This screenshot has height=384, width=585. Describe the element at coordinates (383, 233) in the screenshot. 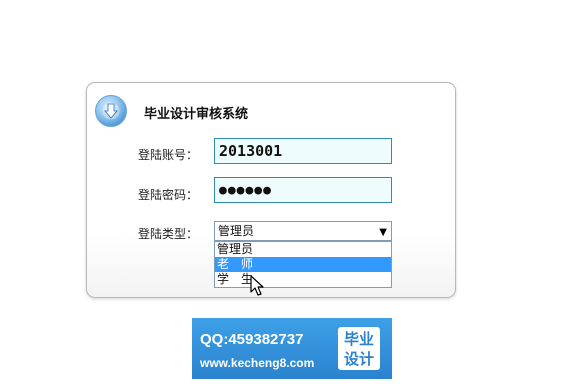

I see `chevron-down-icon: ▼` at that location.